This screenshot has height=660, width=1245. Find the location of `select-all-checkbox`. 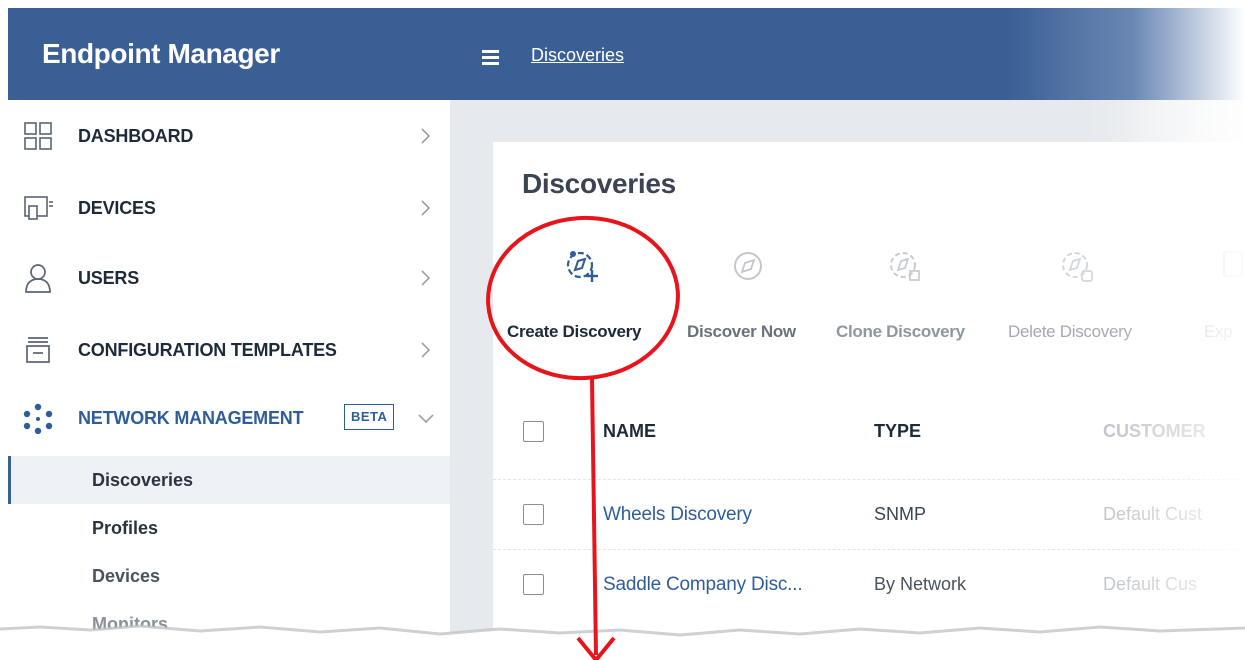

select-all-checkbox is located at coordinates (533, 431).